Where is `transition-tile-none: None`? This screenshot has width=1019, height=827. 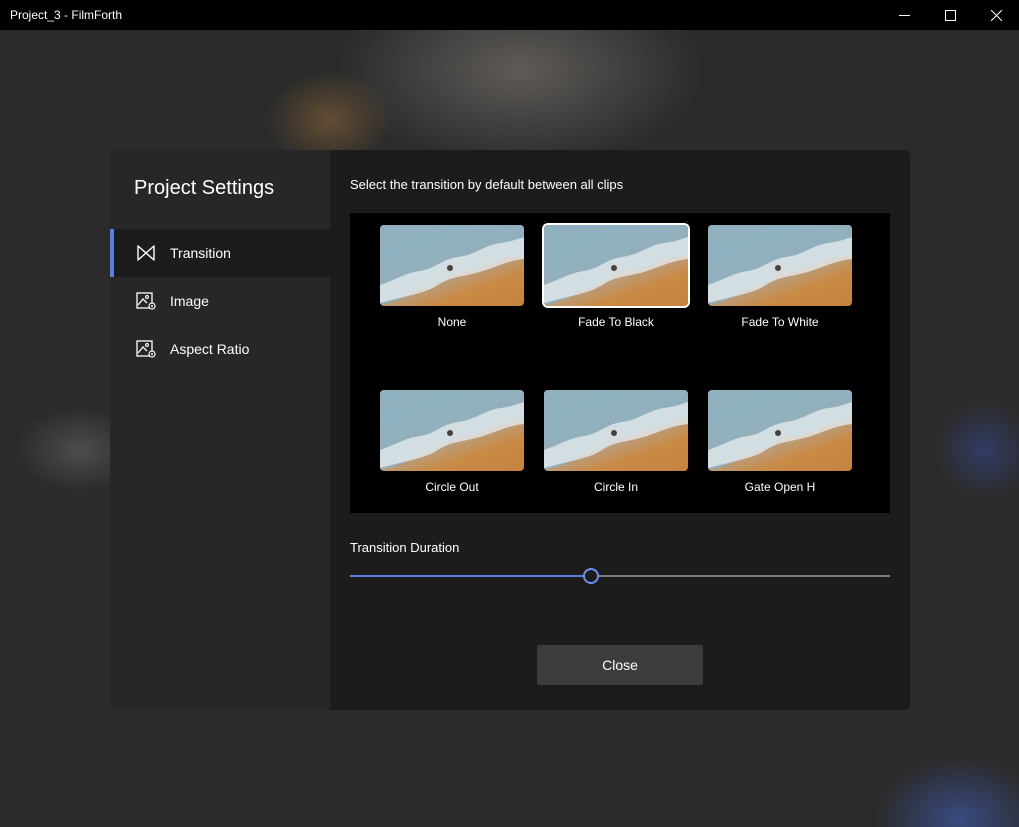 transition-tile-none: None is located at coordinates (452, 277).